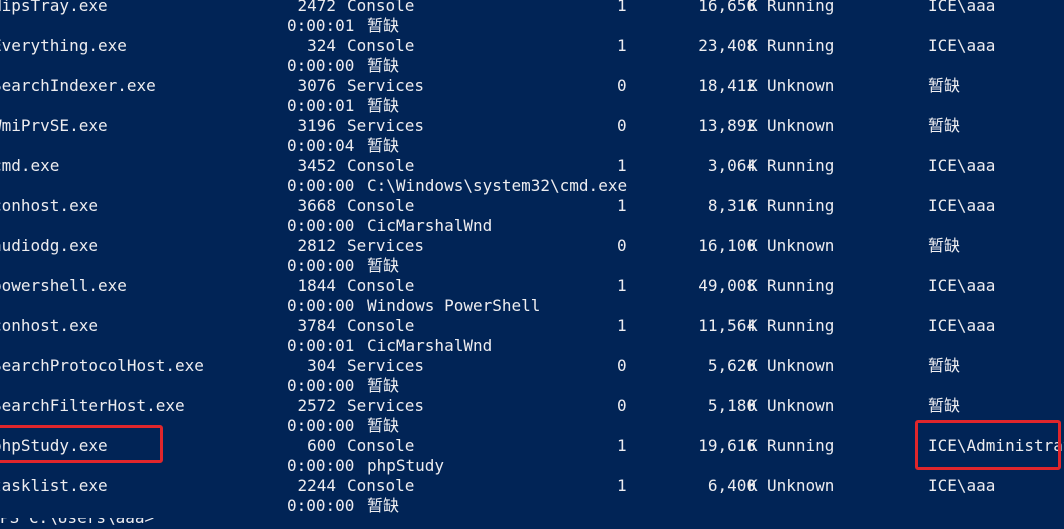 Image resolution: width=1064 pixels, height=529 pixels. Describe the element at coordinates (321, 445) in the screenshot. I see `pid: 600` at that location.